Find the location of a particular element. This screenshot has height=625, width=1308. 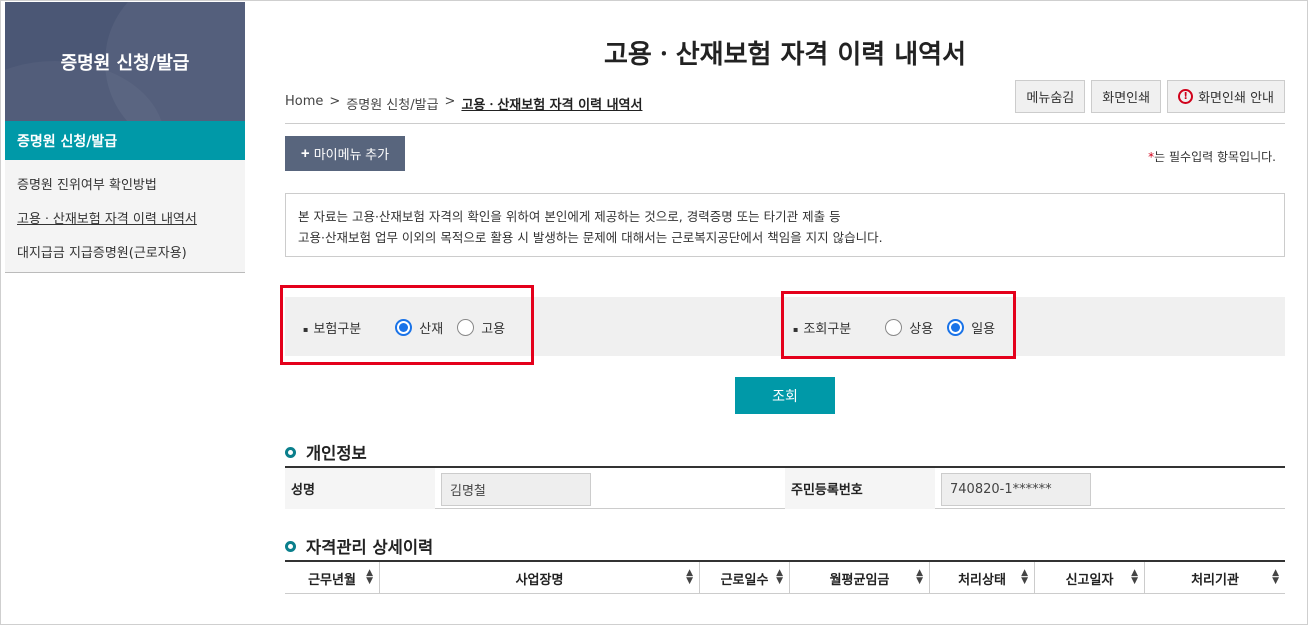

radio-option-sanjae: 산재 is located at coordinates (419, 327).